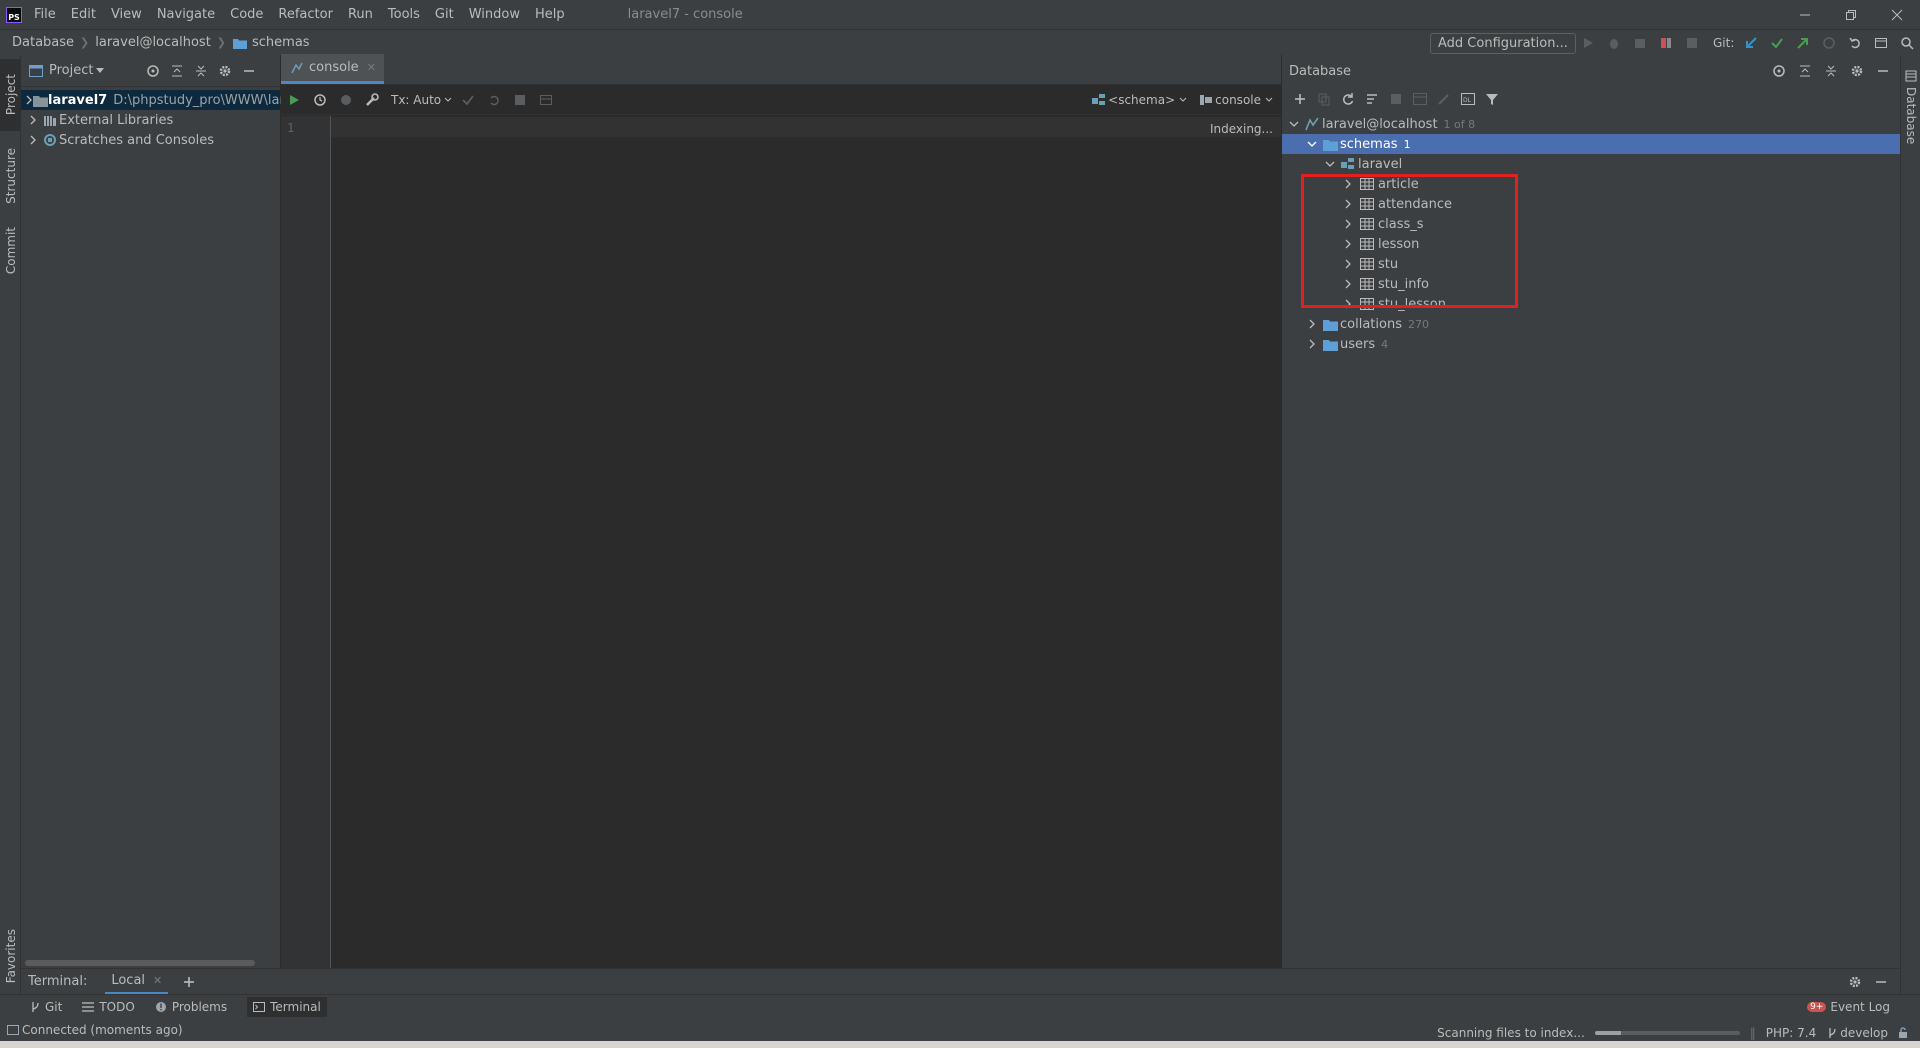 The width and height of the screenshot is (1920, 1048). What do you see at coordinates (1420, 99) in the screenshot?
I see `table-view-icon` at bounding box center [1420, 99].